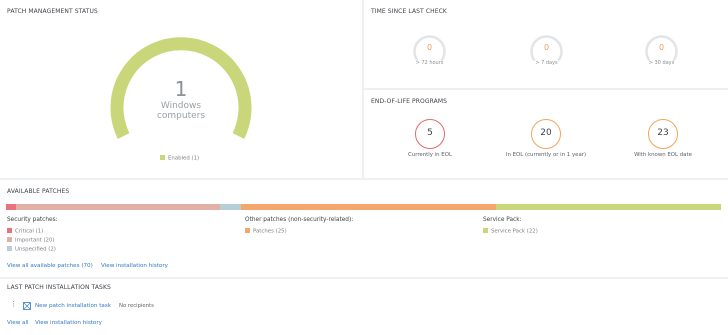  Describe the element at coordinates (35, 249) in the screenshot. I see `legend-unspecified-label: Unspecified (2)` at that location.